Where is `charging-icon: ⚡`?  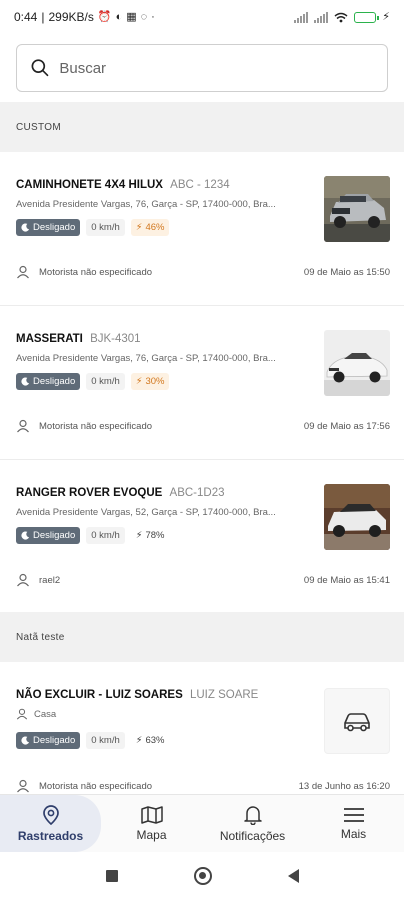
charging-icon: ⚡ is located at coordinates (386, 16).